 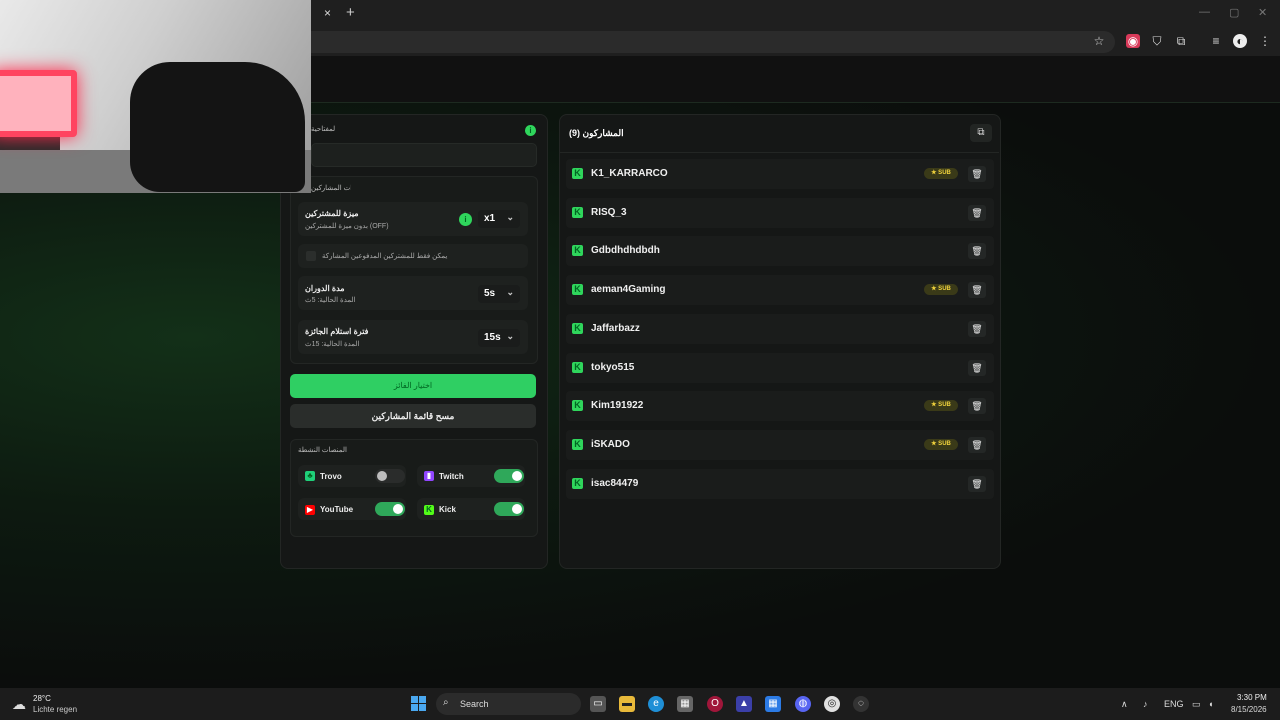 What do you see at coordinates (861, 704) in the screenshot?
I see `app-ring-icon: ◌` at bounding box center [861, 704].